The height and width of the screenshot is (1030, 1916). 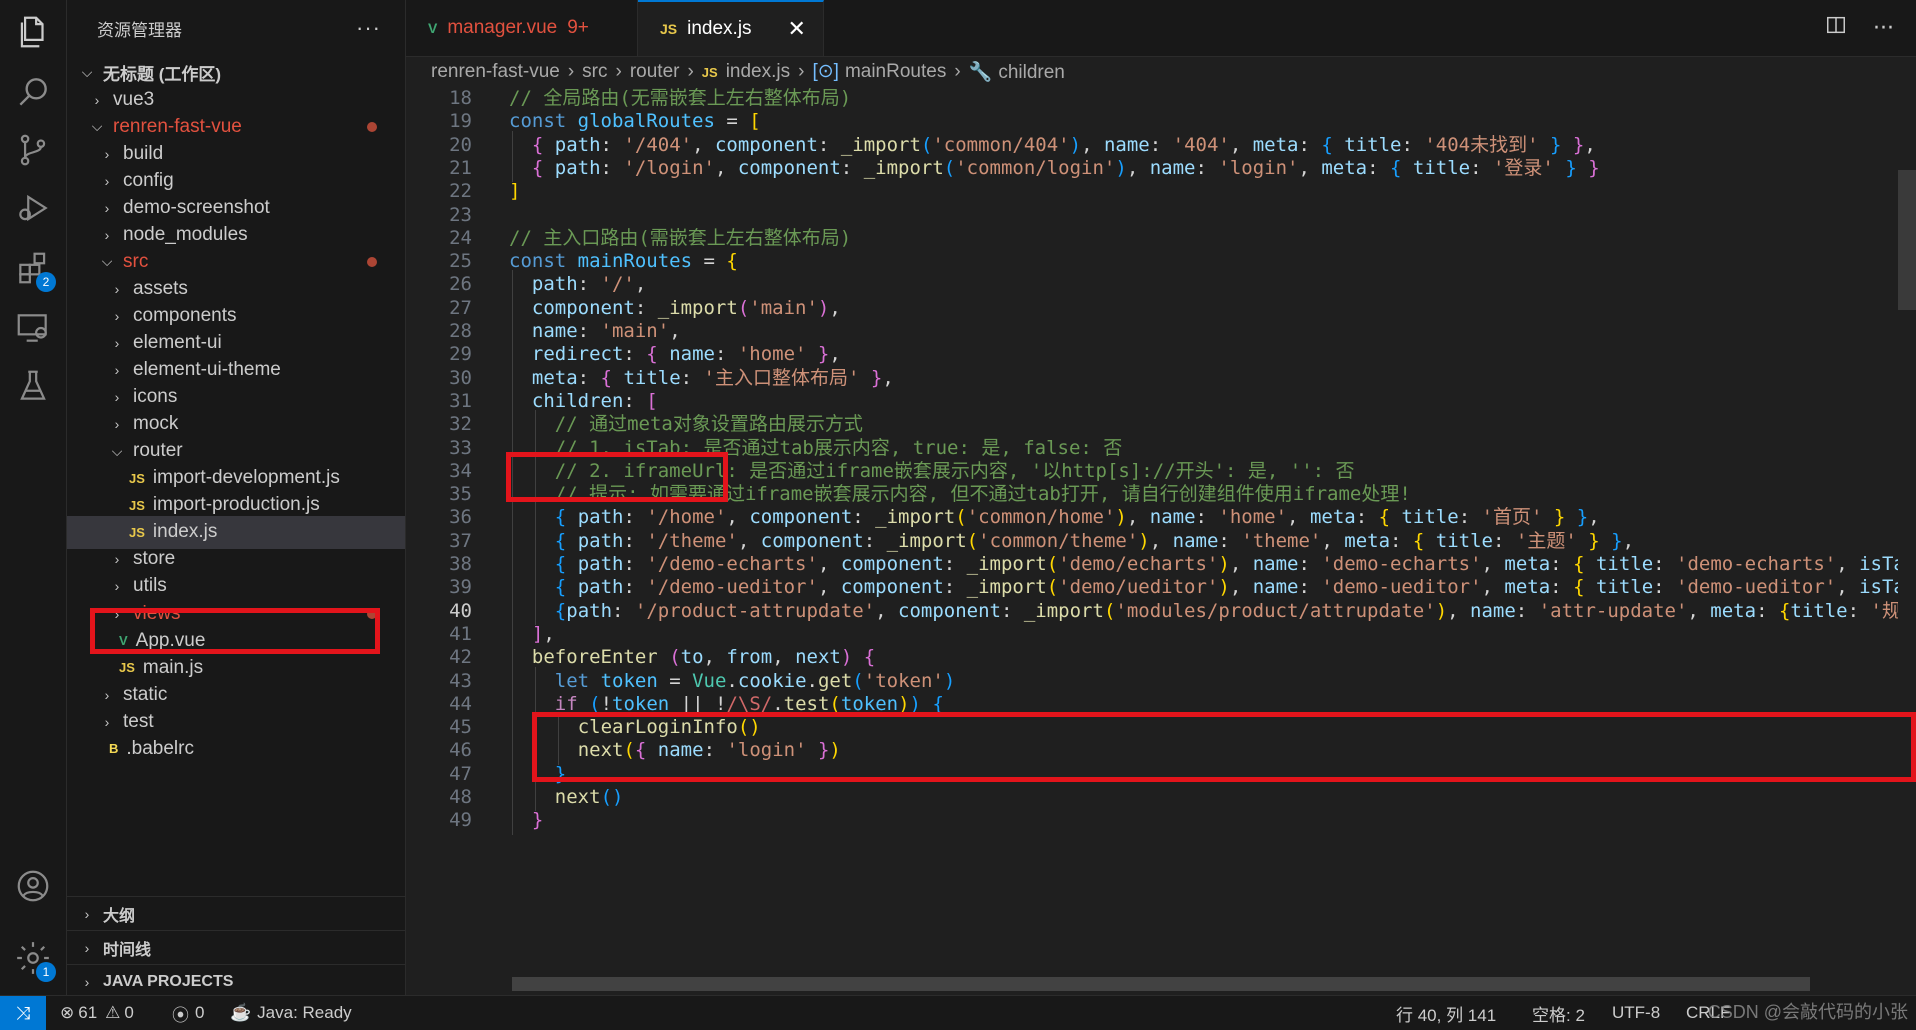 I want to click on tab-actions: ···, so click(x=1859, y=28).